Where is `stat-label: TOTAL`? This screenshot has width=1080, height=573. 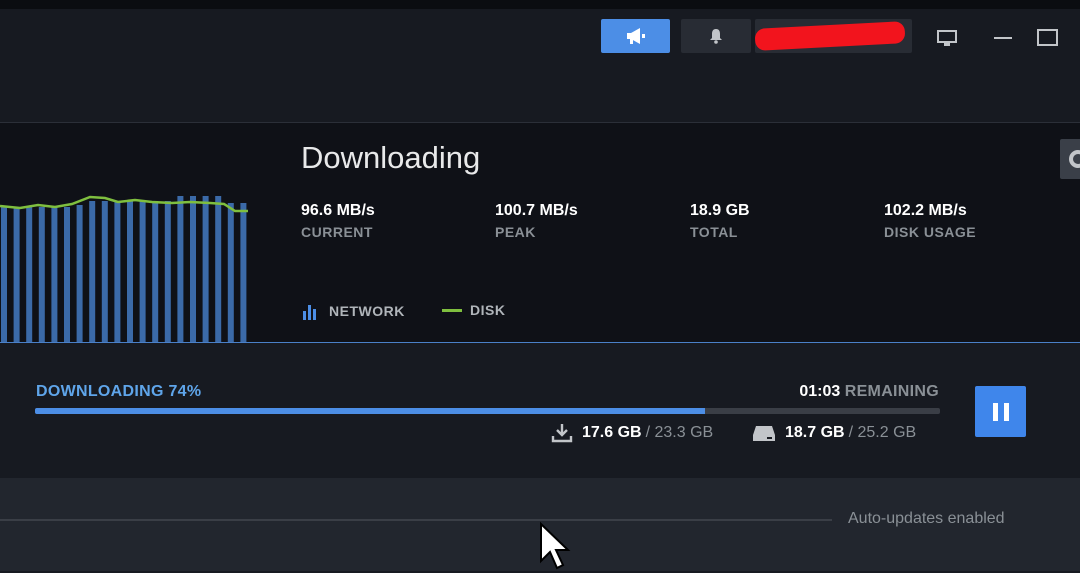
stat-label: TOTAL is located at coordinates (714, 232).